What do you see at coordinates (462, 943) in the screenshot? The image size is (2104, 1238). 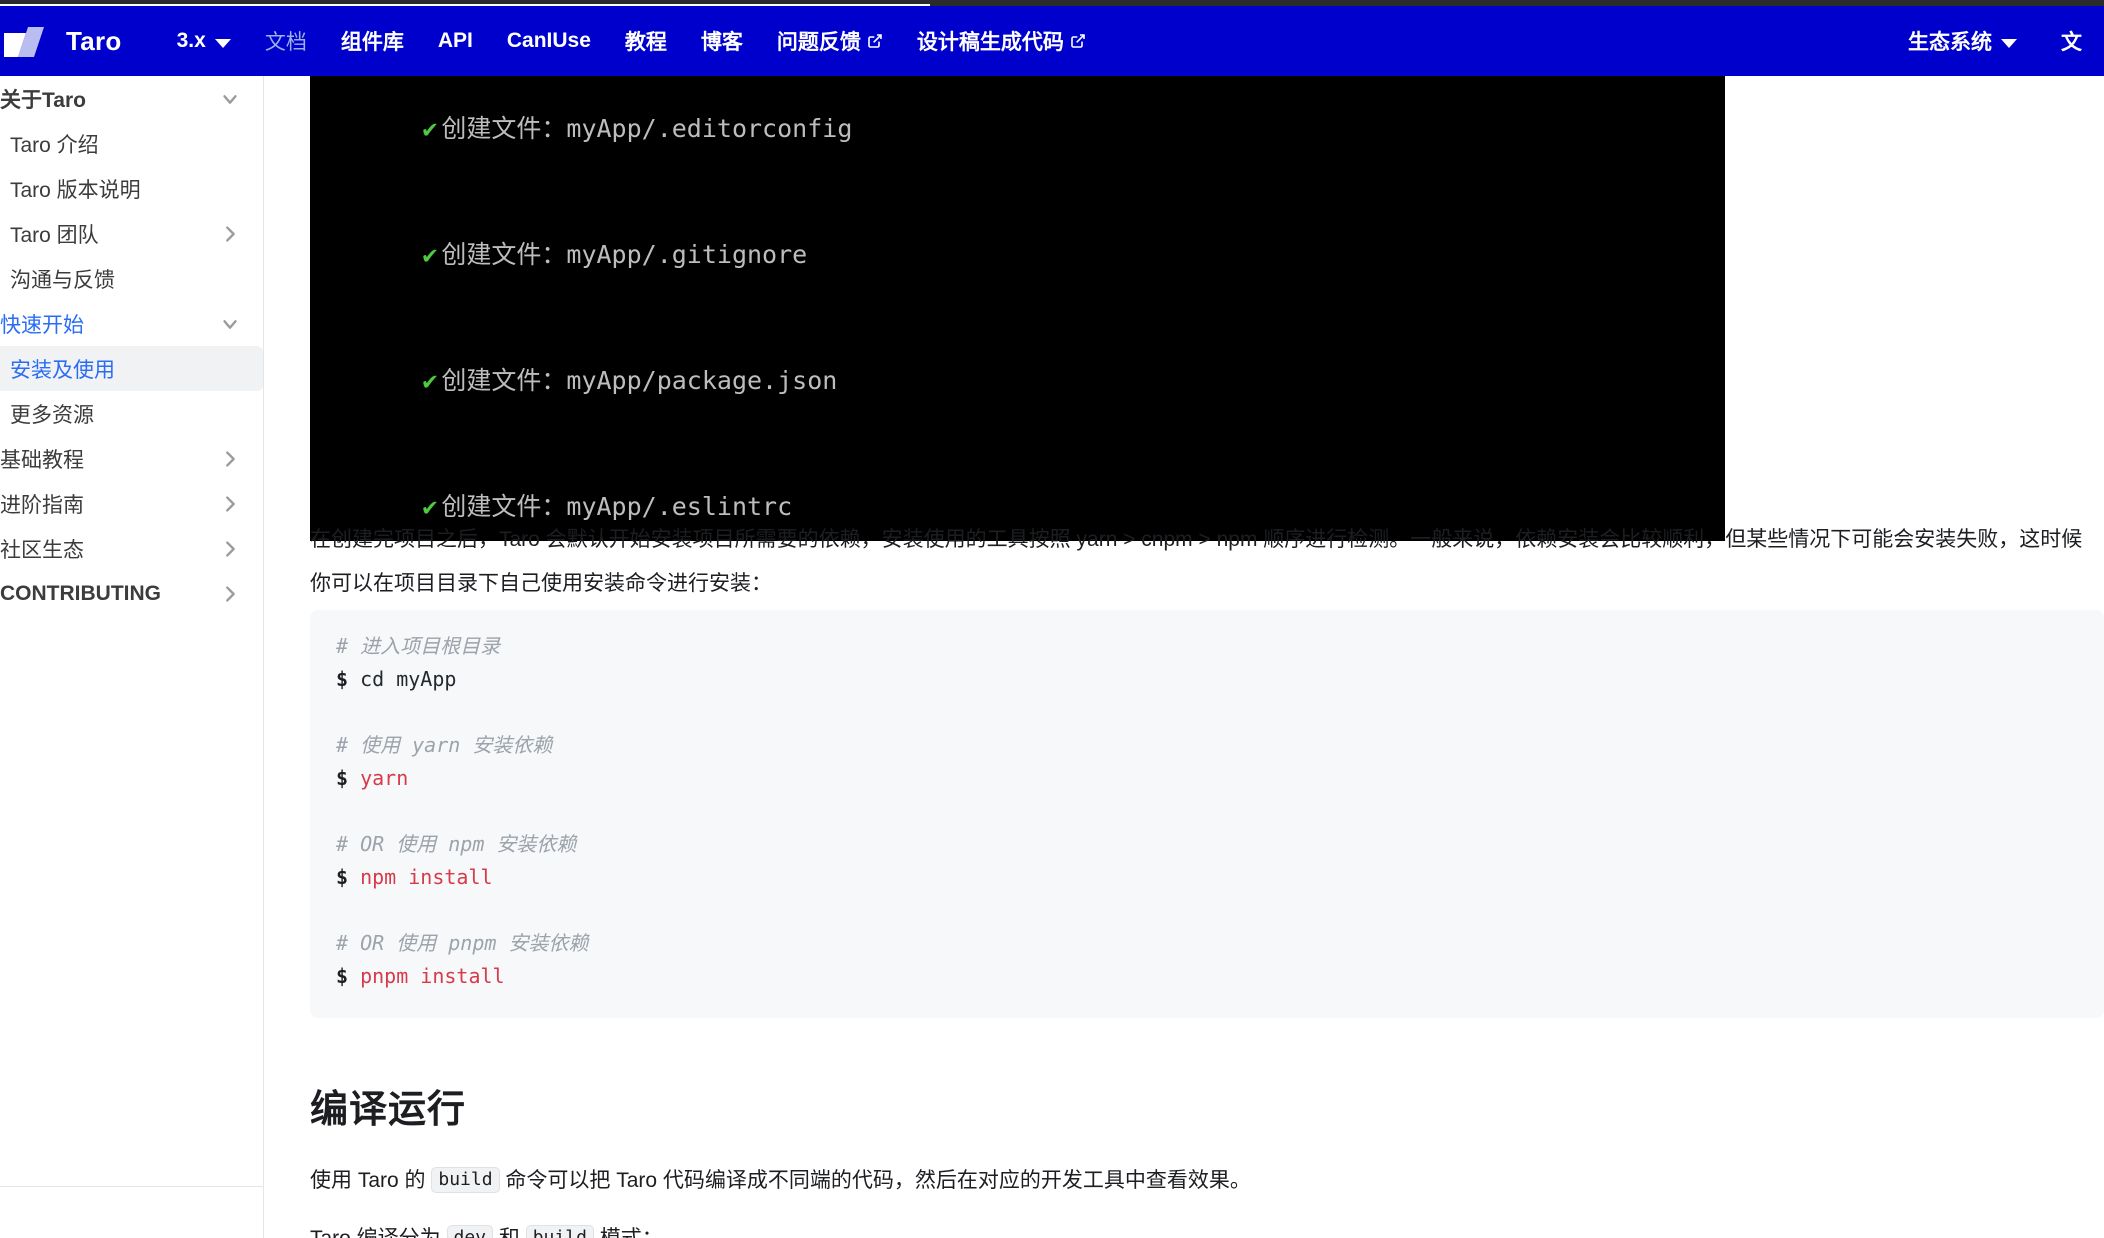 I see `code-comment: # OR 使用 pnpm 安装依赖` at bounding box center [462, 943].